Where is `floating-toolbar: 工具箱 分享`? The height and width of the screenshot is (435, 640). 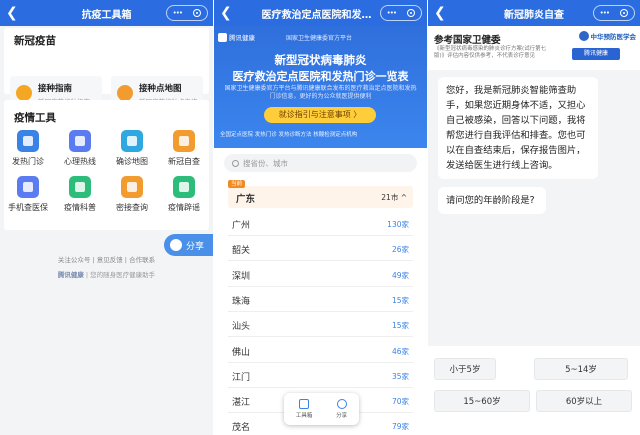 floating-toolbar: 工具箱 分享 is located at coordinates (321, 409).